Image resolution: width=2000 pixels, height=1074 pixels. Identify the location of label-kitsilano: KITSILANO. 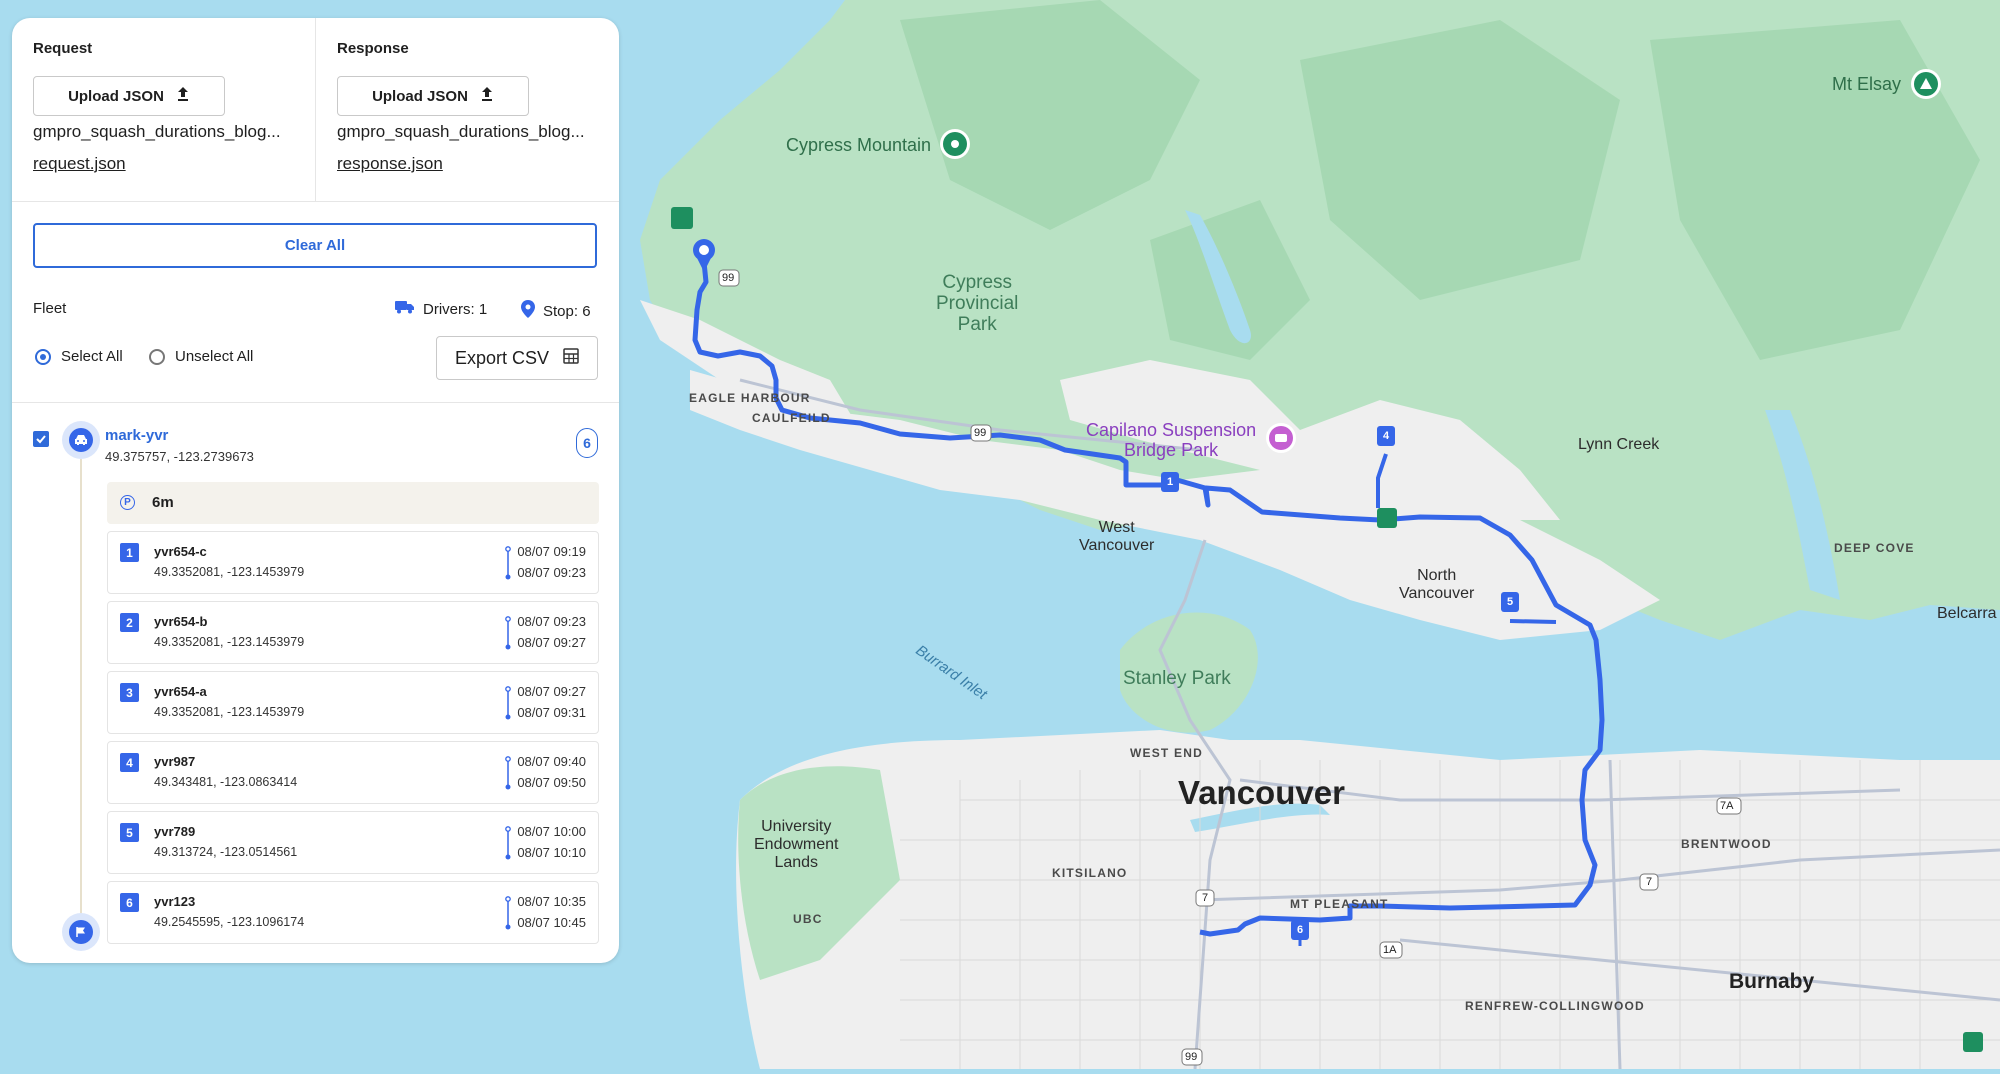
(1090, 873).